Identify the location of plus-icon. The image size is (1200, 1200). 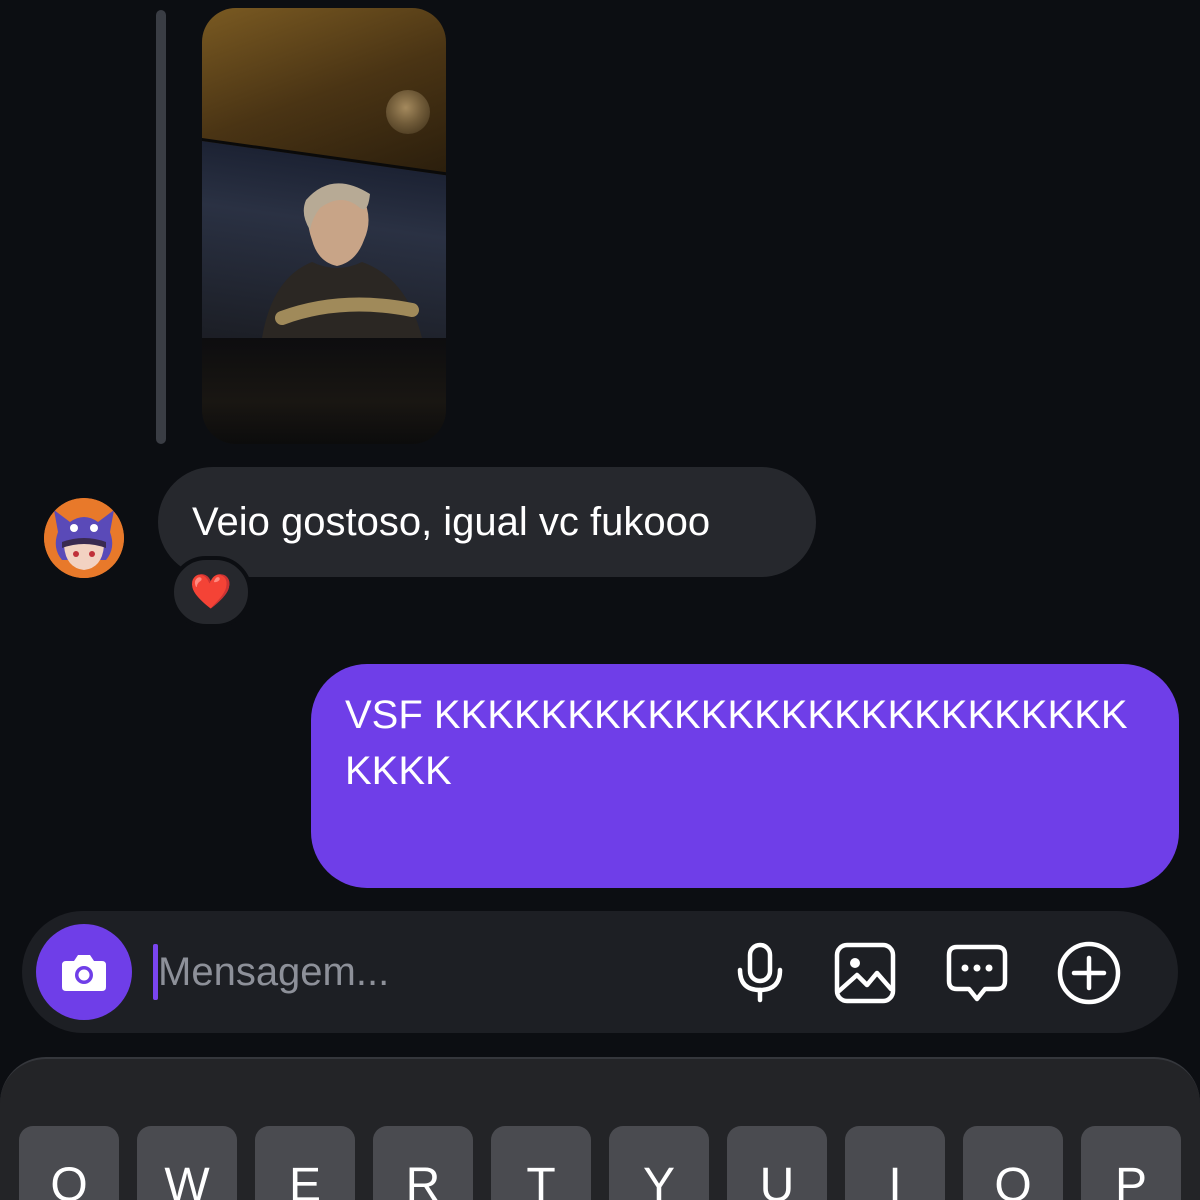
(1089, 973).